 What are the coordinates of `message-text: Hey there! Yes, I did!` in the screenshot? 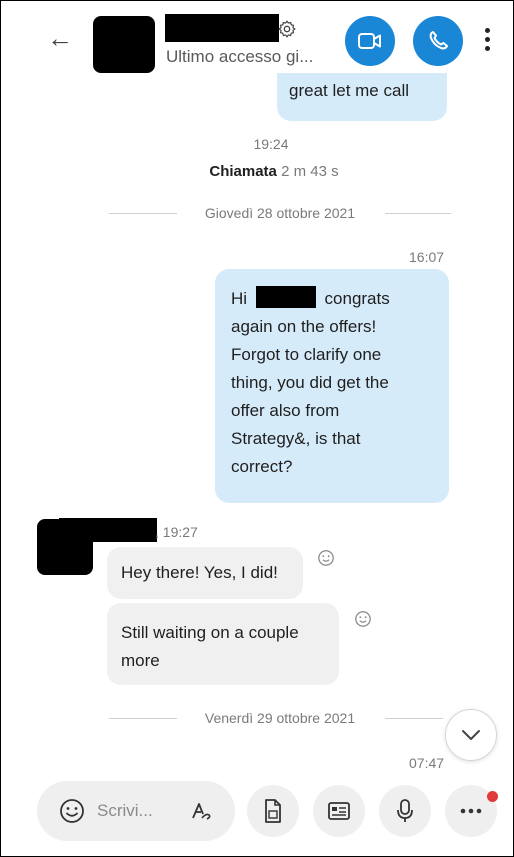 It's located at (199, 572).